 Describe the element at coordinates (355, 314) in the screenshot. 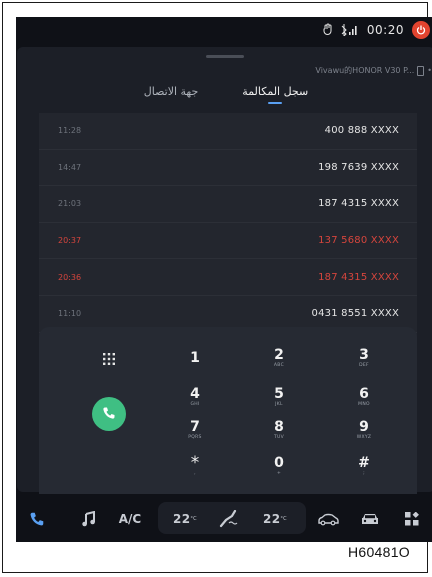

I see `call-number: 0431 8551 XXXX` at that location.